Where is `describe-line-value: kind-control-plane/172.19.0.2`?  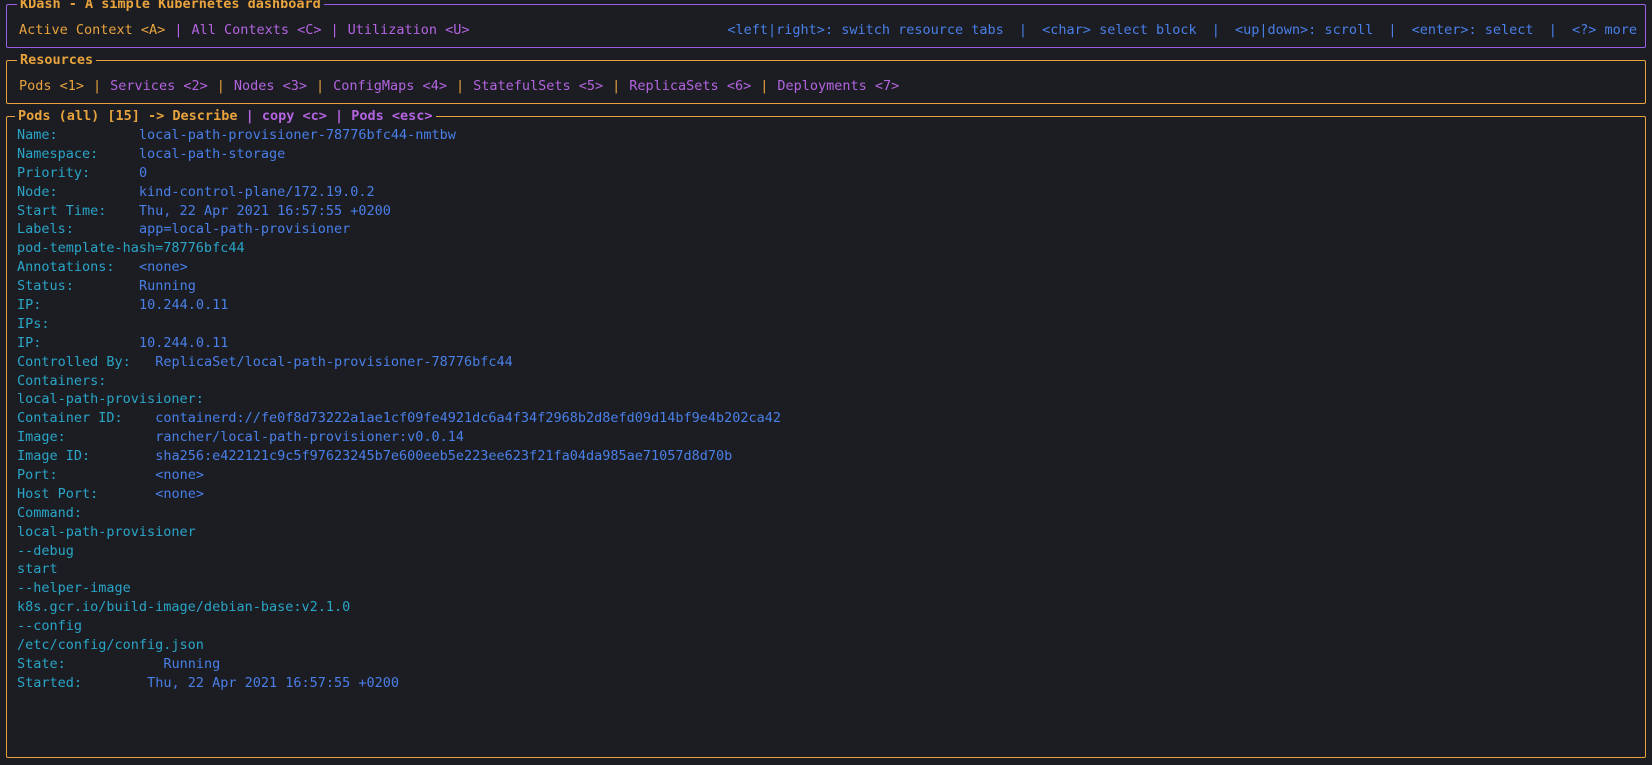 describe-line-value: kind-control-plane/172.19.0.2 is located at coordinates (256, 191).